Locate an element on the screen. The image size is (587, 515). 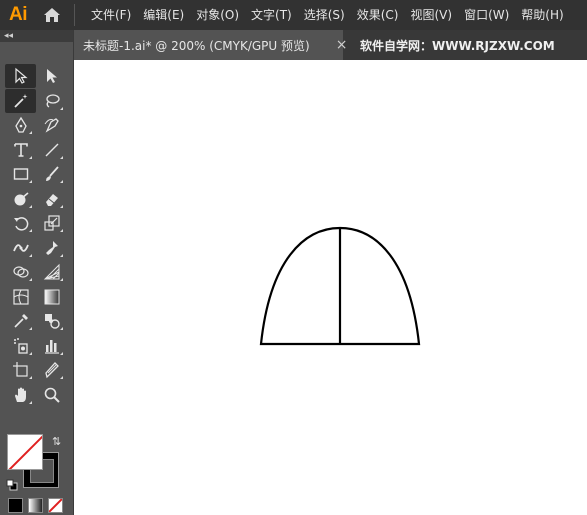
tab-document-title: 未标题-1.ai* @ 200% (CMYK/GPU 预览) is located at coordinates (196, 45).